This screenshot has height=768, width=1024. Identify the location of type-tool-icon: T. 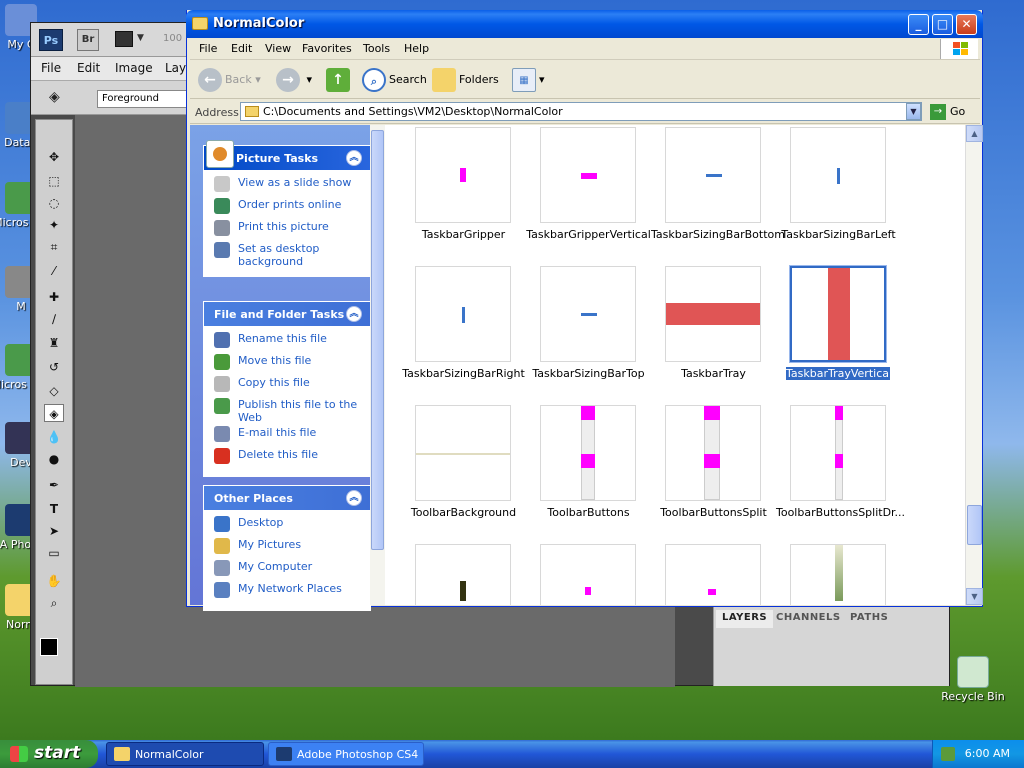
(54, 509).